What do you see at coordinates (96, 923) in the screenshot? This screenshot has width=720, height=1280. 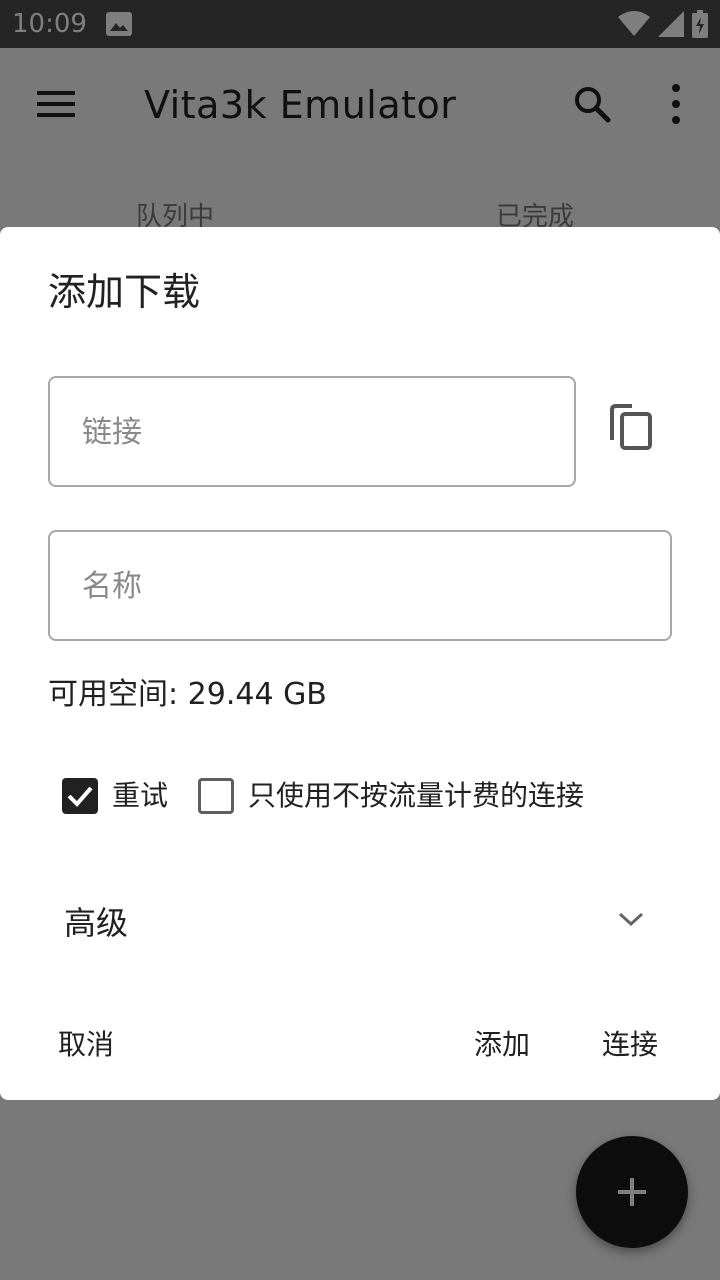 I see `advanced-label: 高级` at bounding box center [96, 923].